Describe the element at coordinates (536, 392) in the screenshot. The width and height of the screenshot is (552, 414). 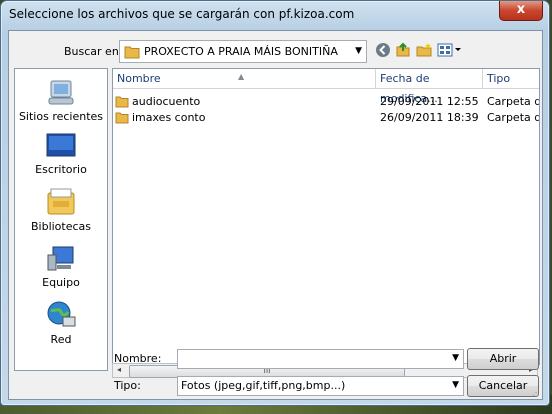
I see `resize-grip-icon: ⋰` at that location.